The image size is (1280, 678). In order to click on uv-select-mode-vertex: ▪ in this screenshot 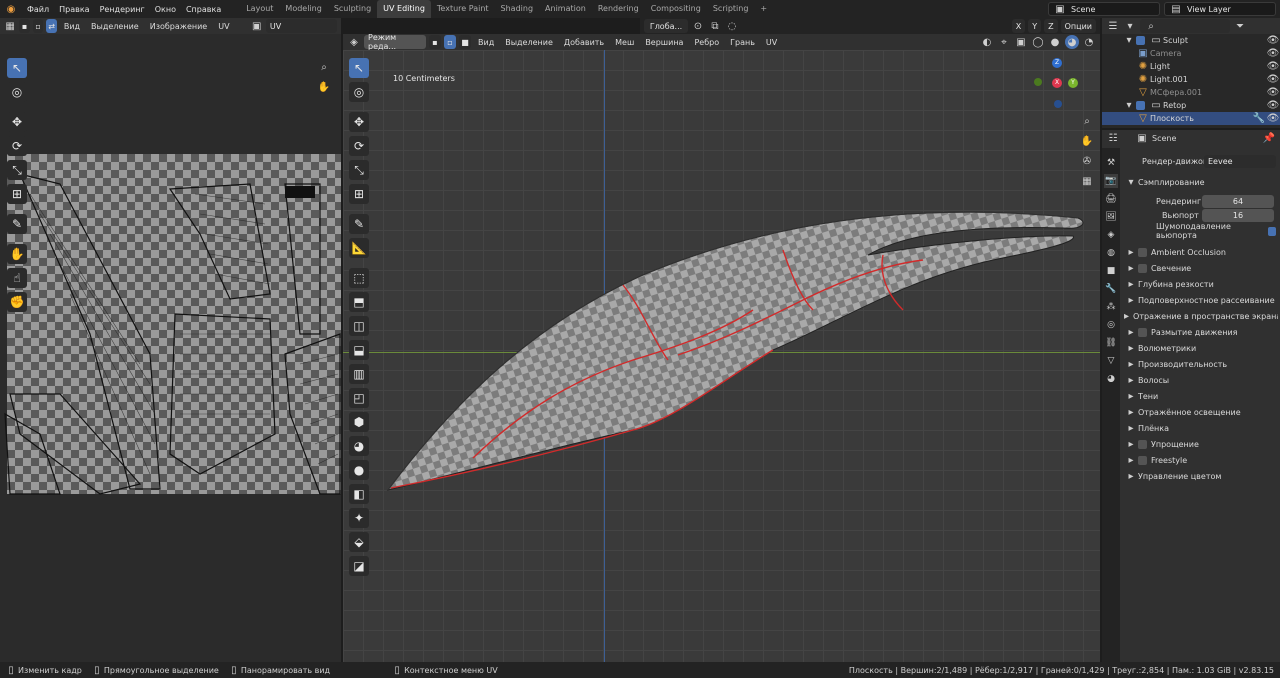, I will do `click(24, 26)`.